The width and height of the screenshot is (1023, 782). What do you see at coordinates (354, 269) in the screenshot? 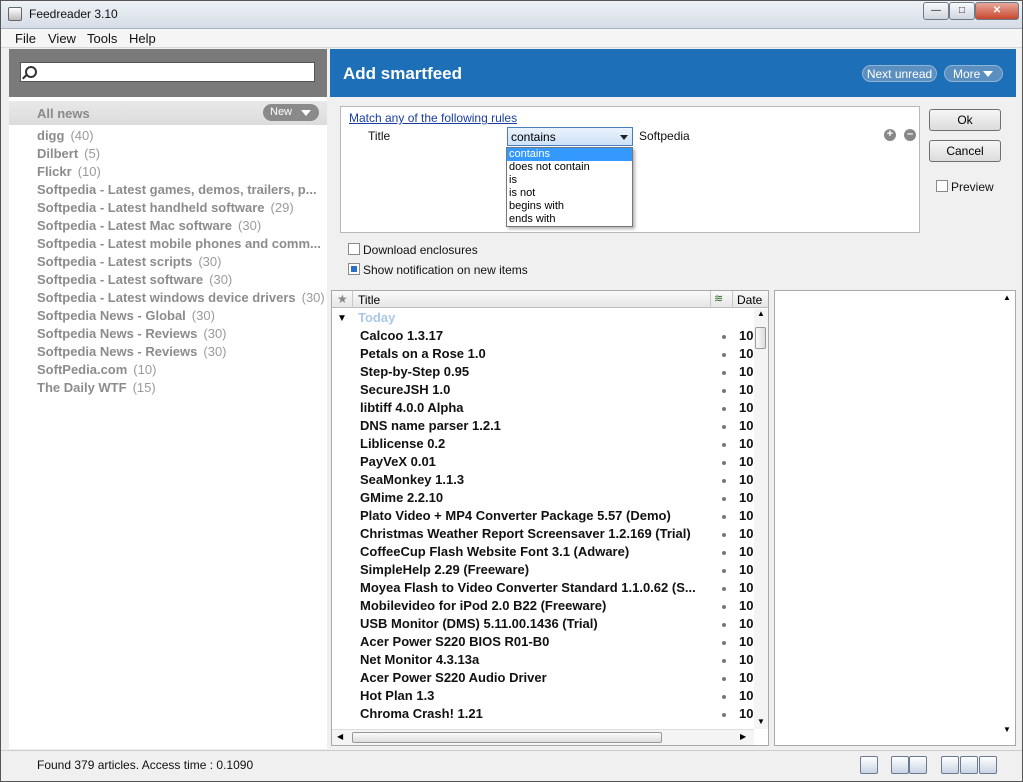
I see `show-notification-checkbox` at bounding box center [354, 269].